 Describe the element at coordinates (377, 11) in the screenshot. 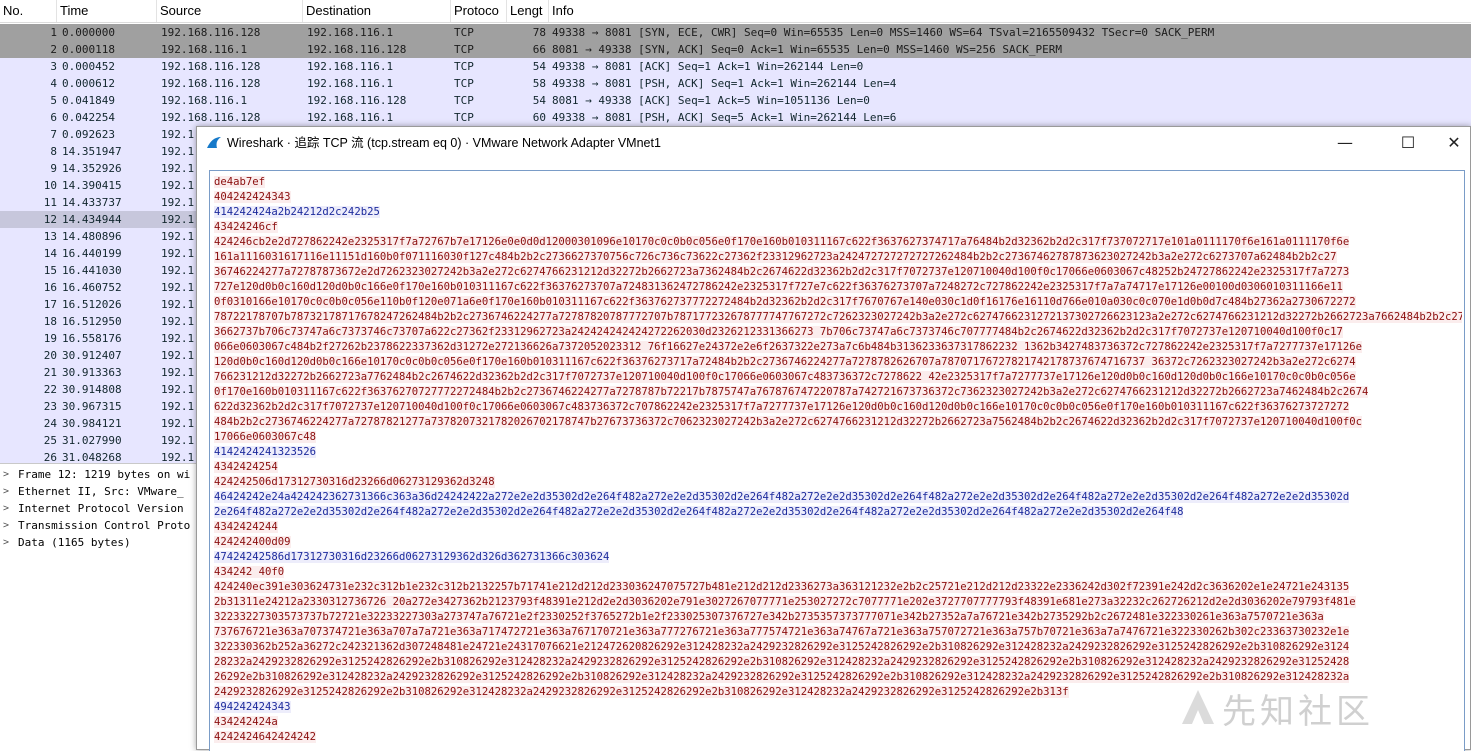

I see `column-header-destination: Destination` at that location.